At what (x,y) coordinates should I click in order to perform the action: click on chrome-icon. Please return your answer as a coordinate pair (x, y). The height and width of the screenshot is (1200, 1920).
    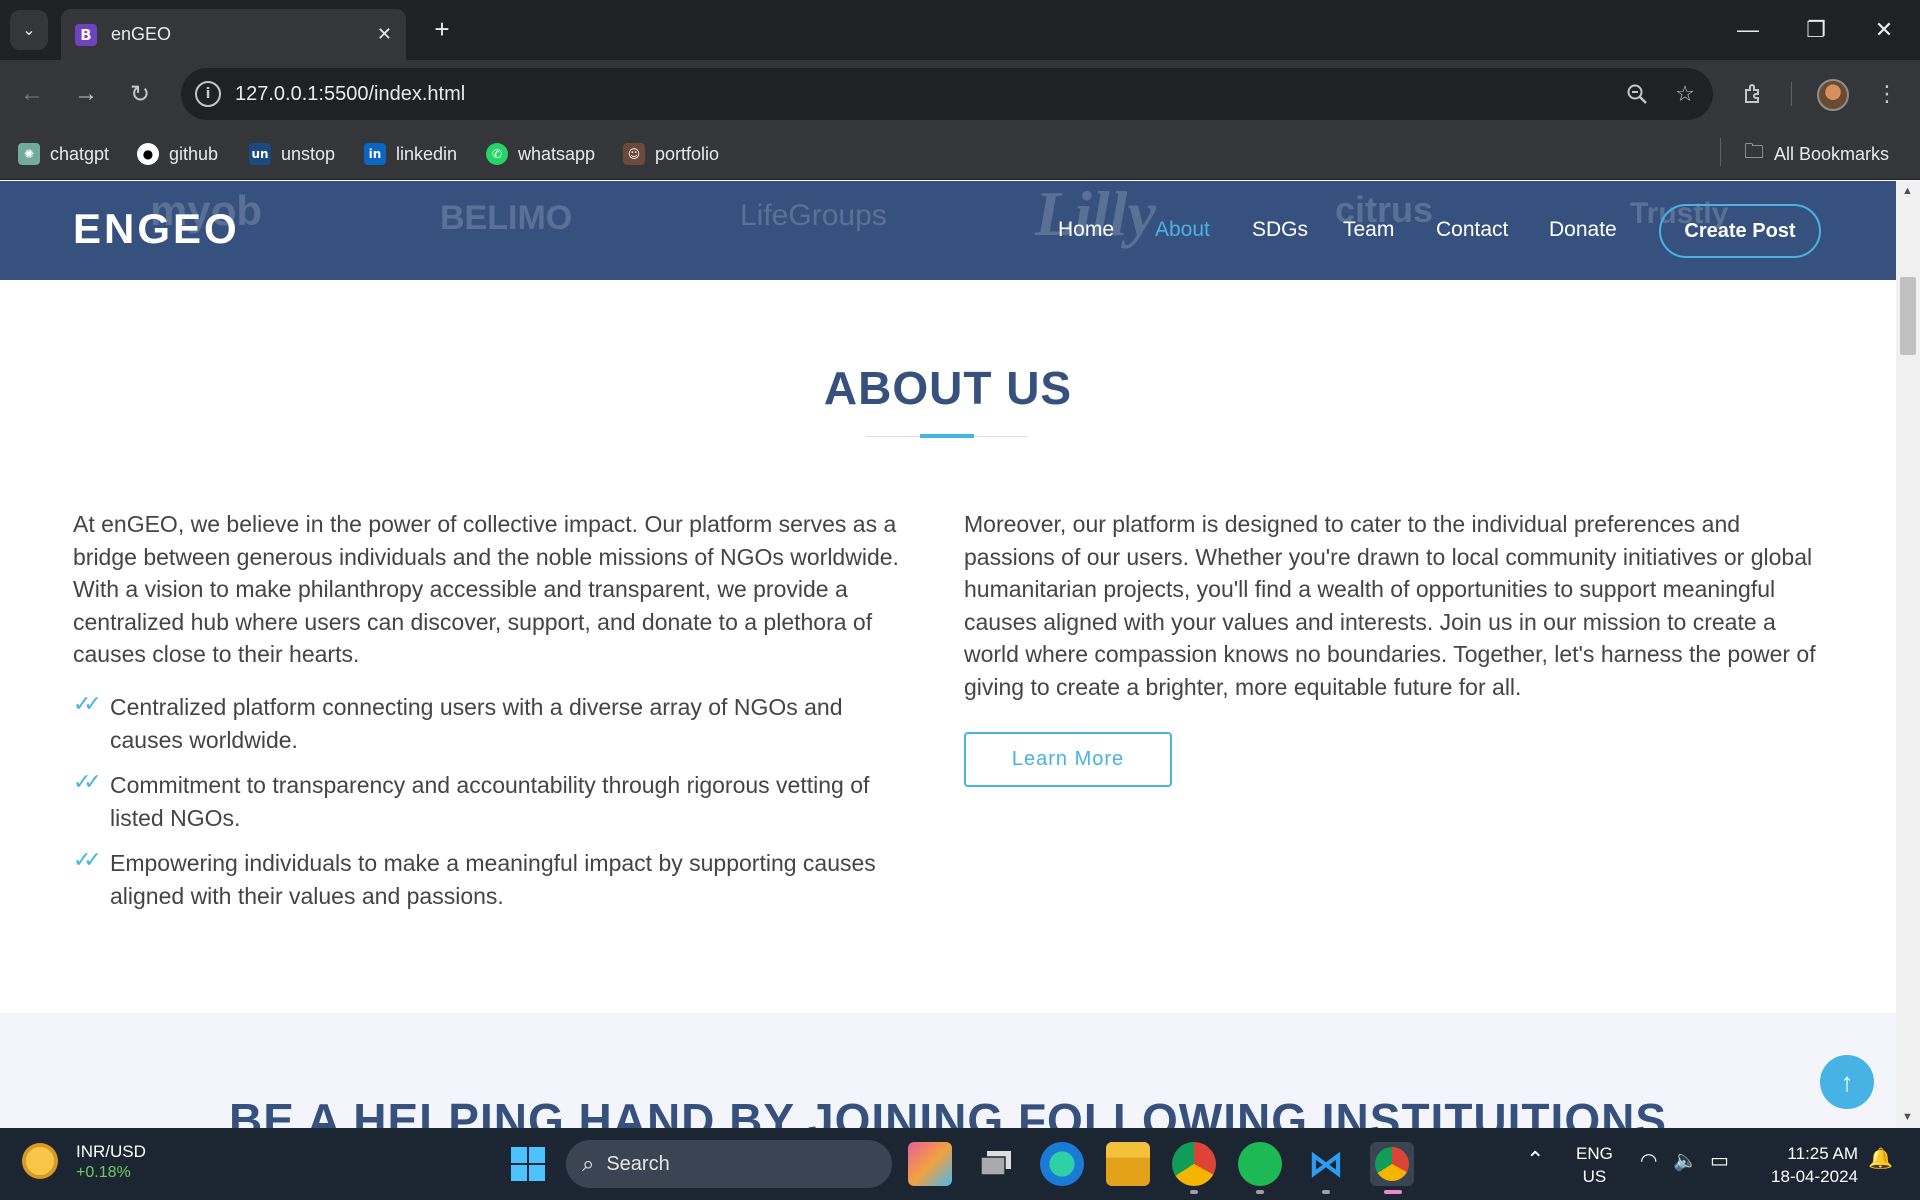
    Looking at the image, I should click on (1194, 1164).